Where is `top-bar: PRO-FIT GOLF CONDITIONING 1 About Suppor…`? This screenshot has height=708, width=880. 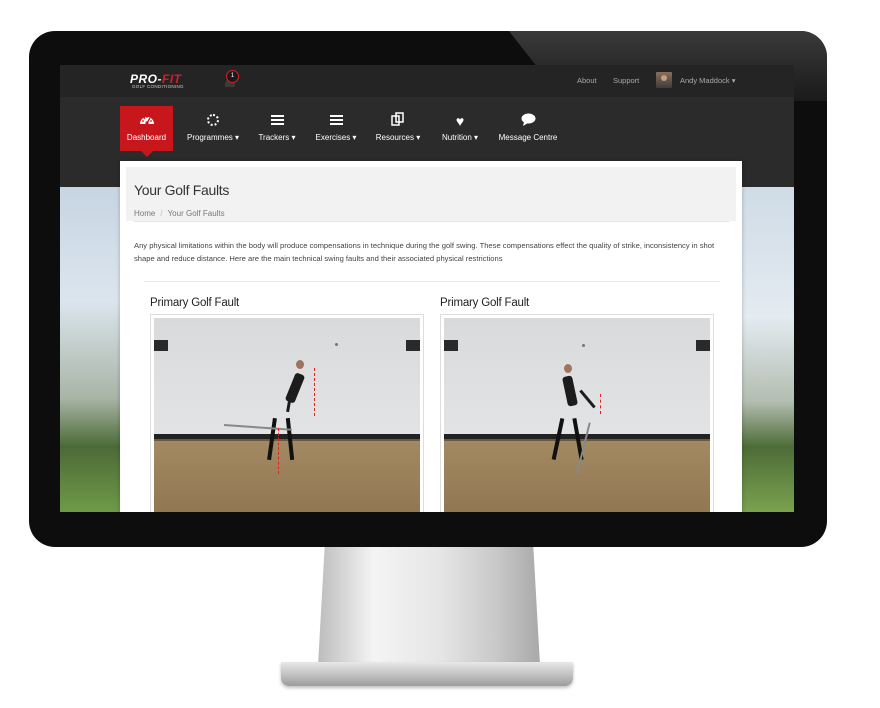
top-bar: PRO-FIT GOLF CONDITIONING 1 About Suppor… is located at coordinates (427, 81).